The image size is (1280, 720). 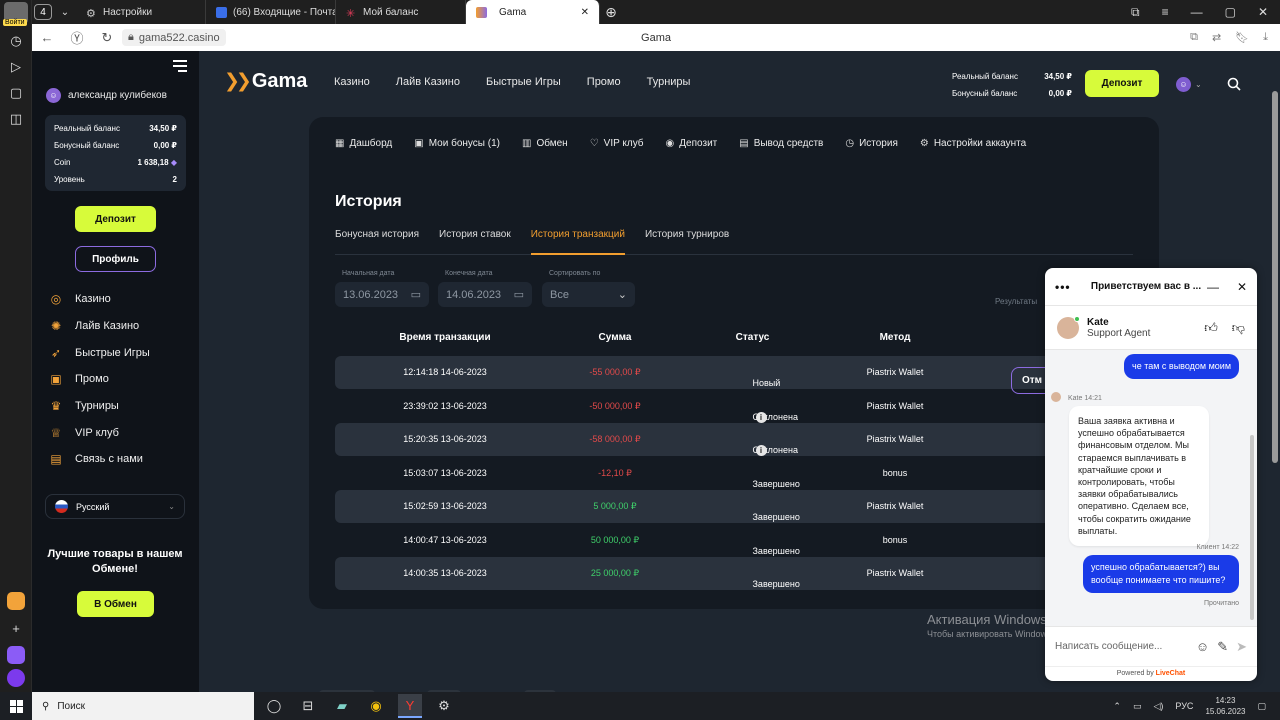 I want to click on nav-live-casino: Лайв Казино, so click(x=428, y=82).